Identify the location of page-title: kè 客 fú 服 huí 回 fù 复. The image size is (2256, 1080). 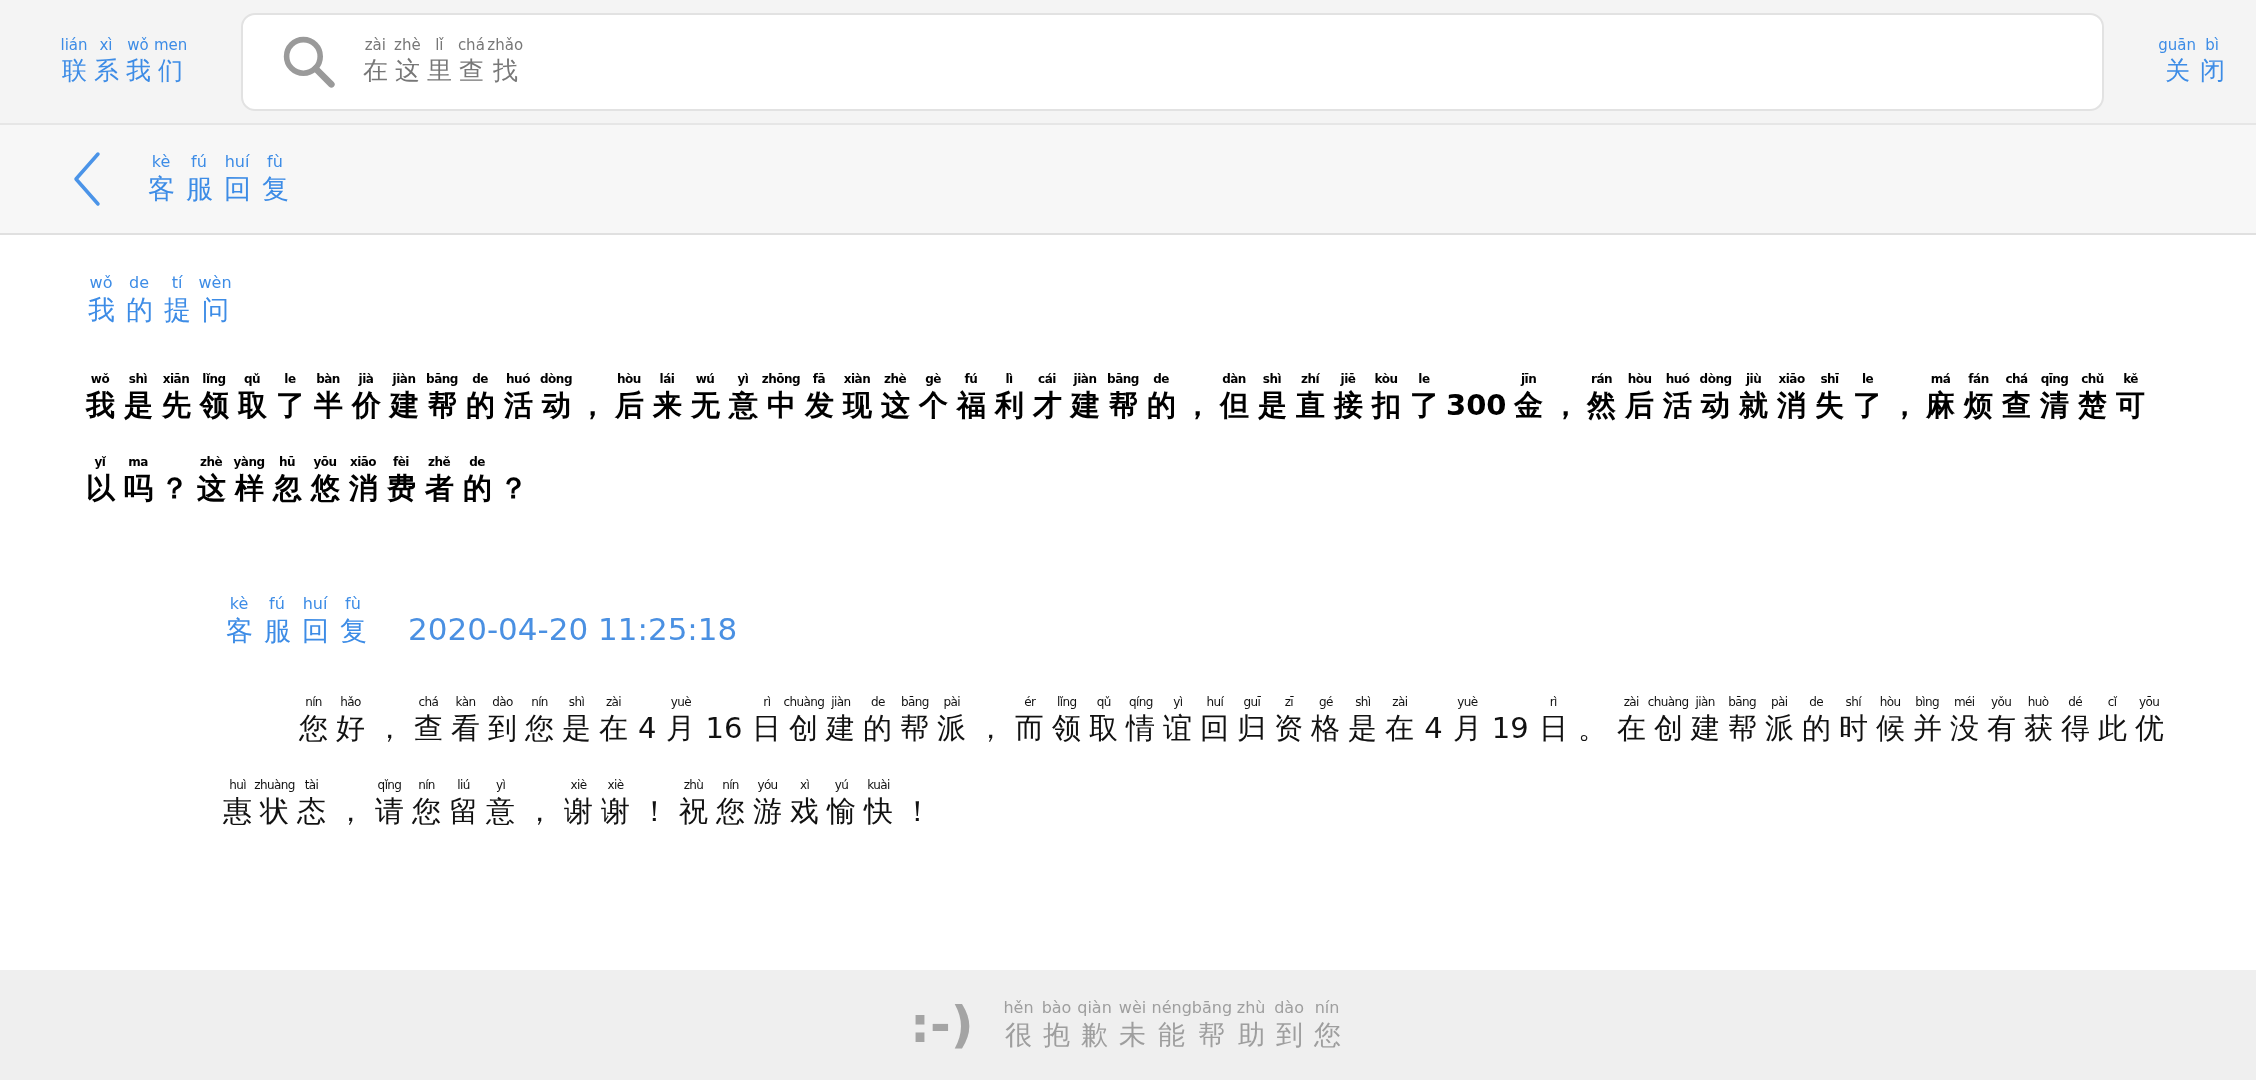
(218, 178).